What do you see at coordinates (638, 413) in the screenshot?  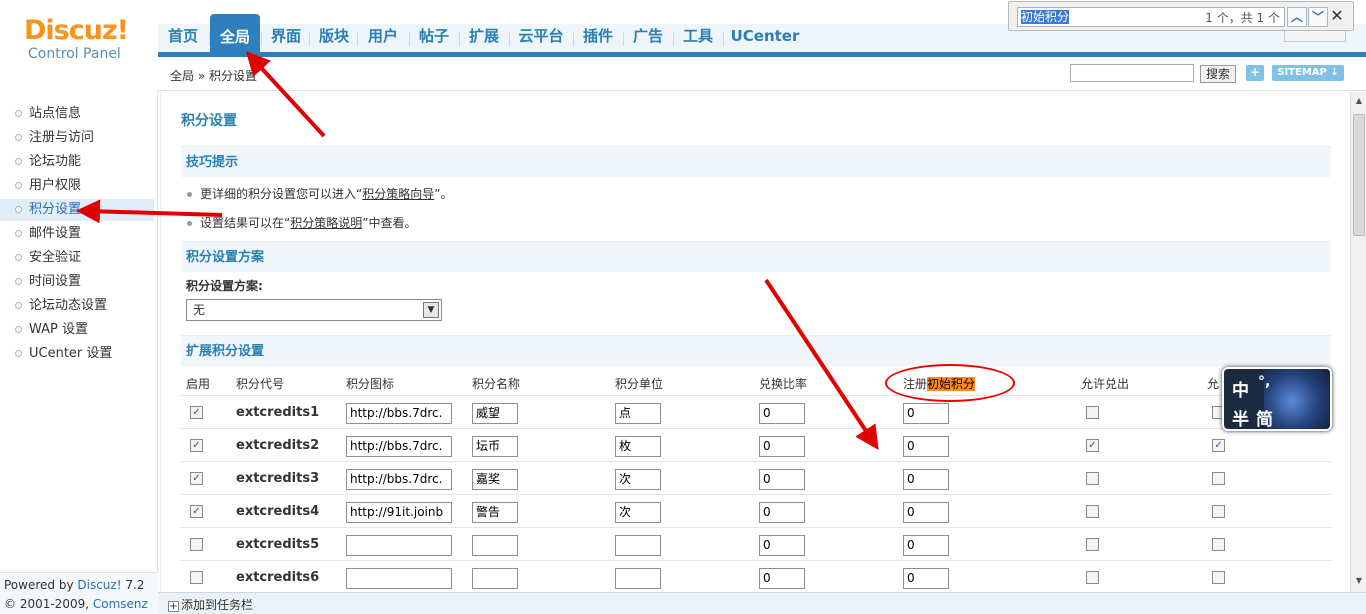 I see `credit-unit-input: 点` at bounding box center [638, 413].